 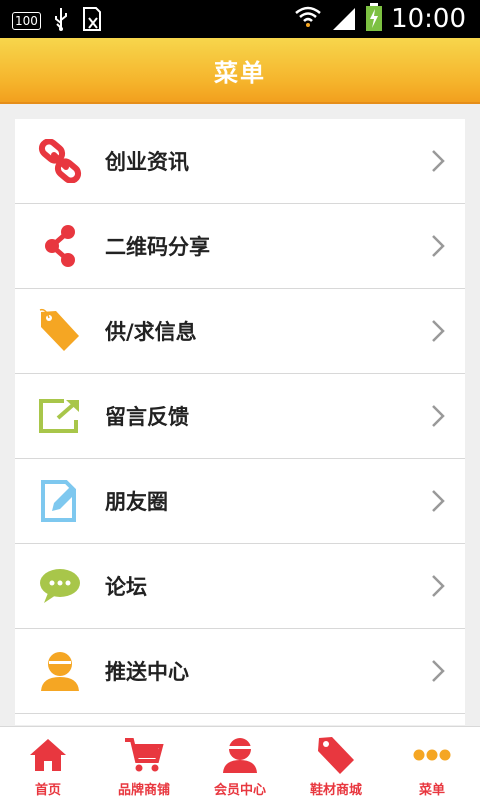 I want to click on tab-label: 首页, so click(x=47, y=790).